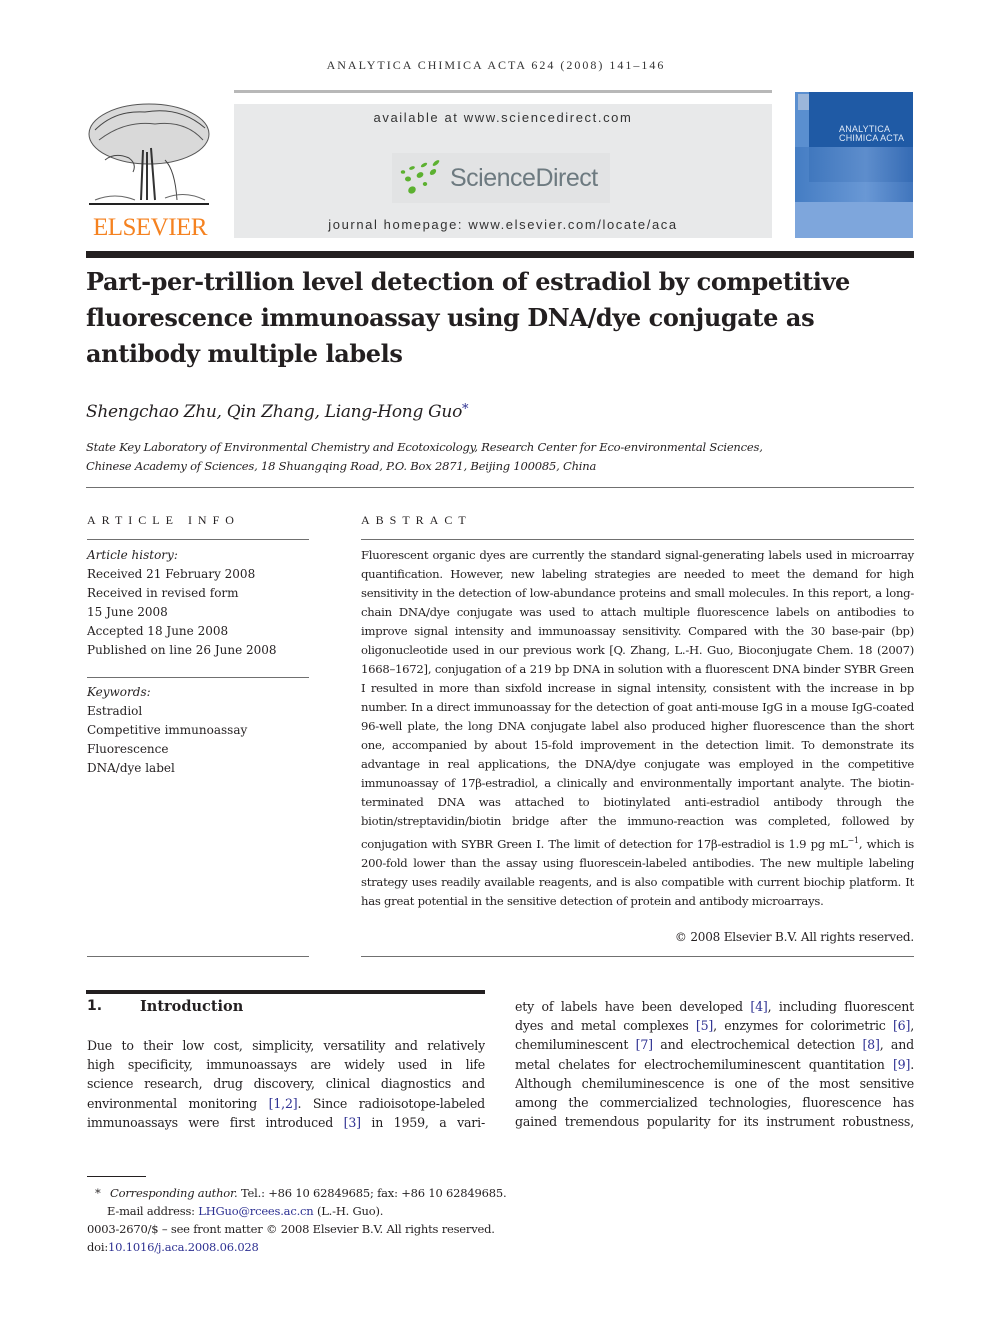 The height and width of the screenshot is (1323, 992). Describe the element at coordinates (901, 1025) in the screenshot. I see `citation-link: [6]` at that location.